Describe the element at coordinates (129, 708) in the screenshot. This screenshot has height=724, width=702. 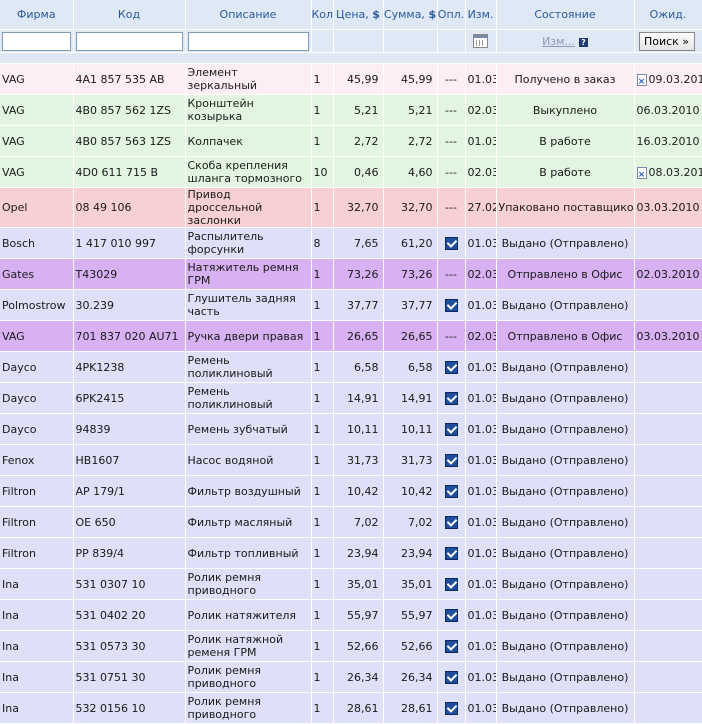
I see `code-cell: 532 0156 10` at that location.